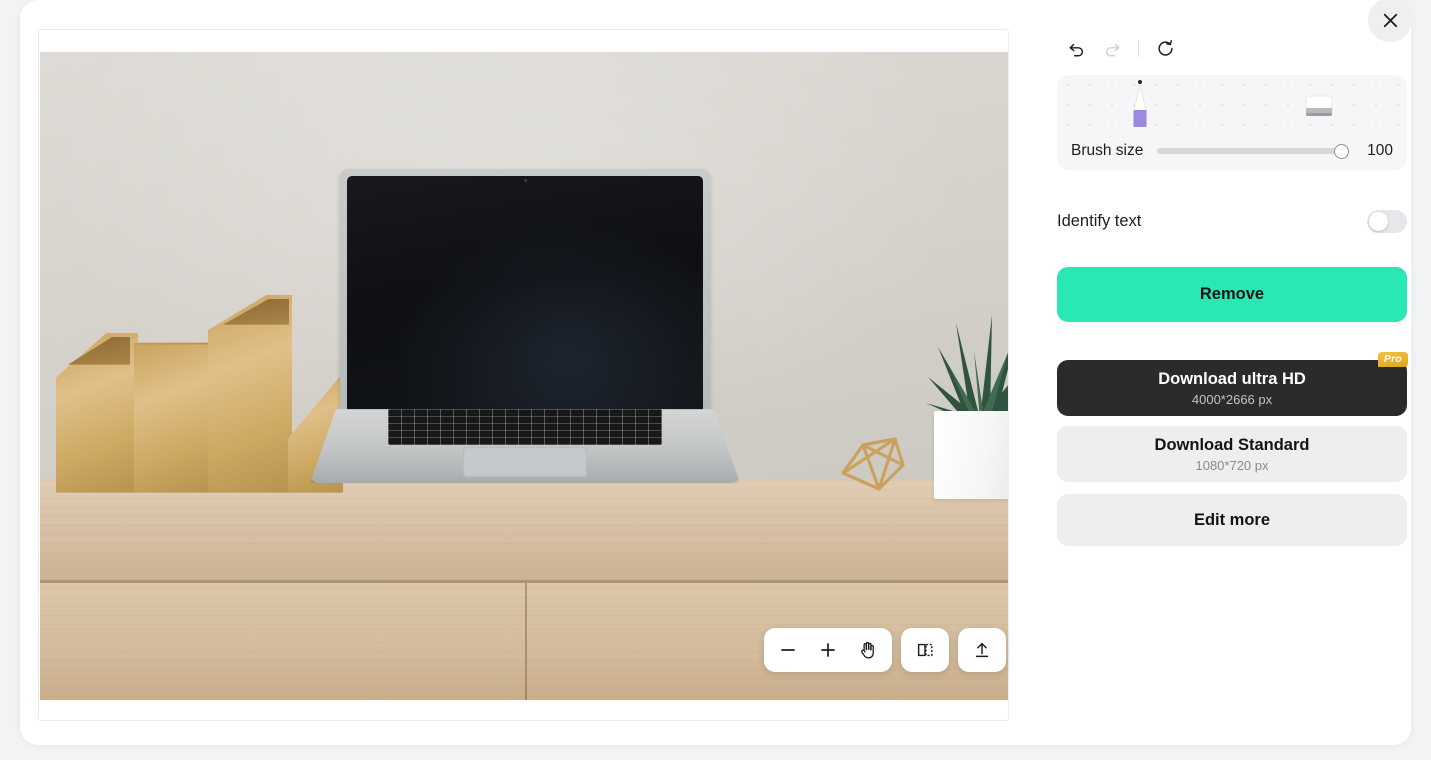 Image resolution: width=1431 pixels, height=760 pixels. I want to click on pro-badge: Pro, so click(1392, 359).